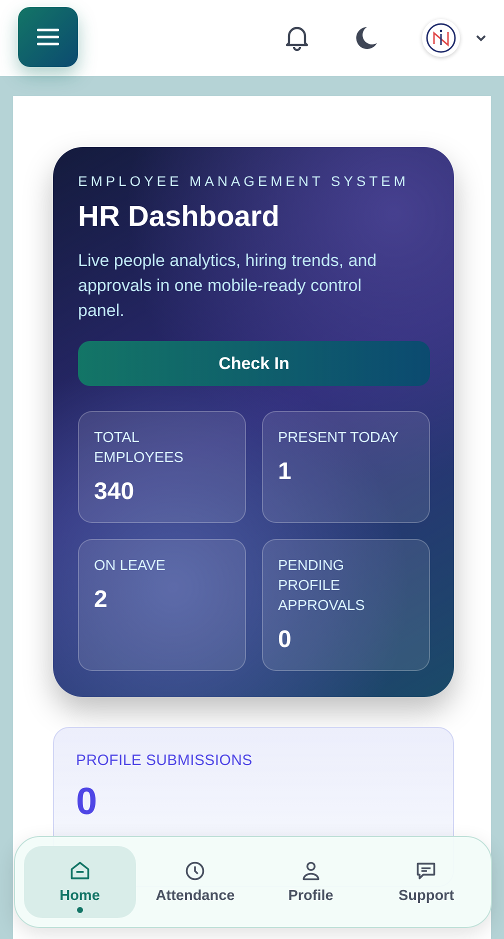 The image size is (504, 939). I want to click on stat-value: 0, so click(285, 640).